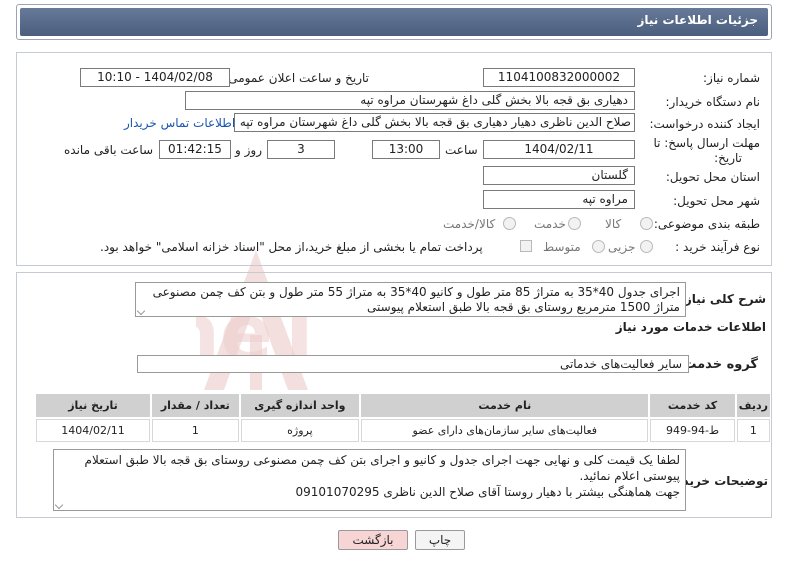 Image resolution: width=788 pixels, height=566 pixels. Describe the element at coordinates (718, 364) in the screenshot. I see `service-group-label: گروه خدمت:` at that location.